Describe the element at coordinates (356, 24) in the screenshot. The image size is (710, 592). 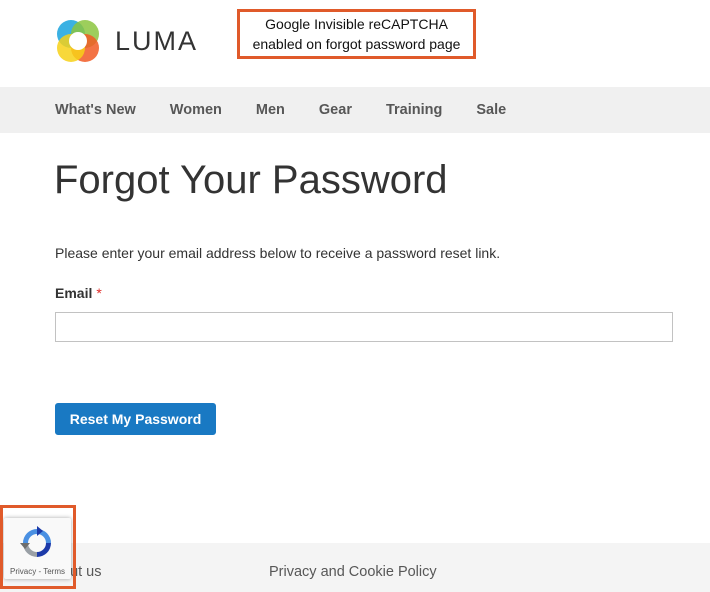
I see `callout-line-1: Google Invisible reCAPTCHA` at that location.